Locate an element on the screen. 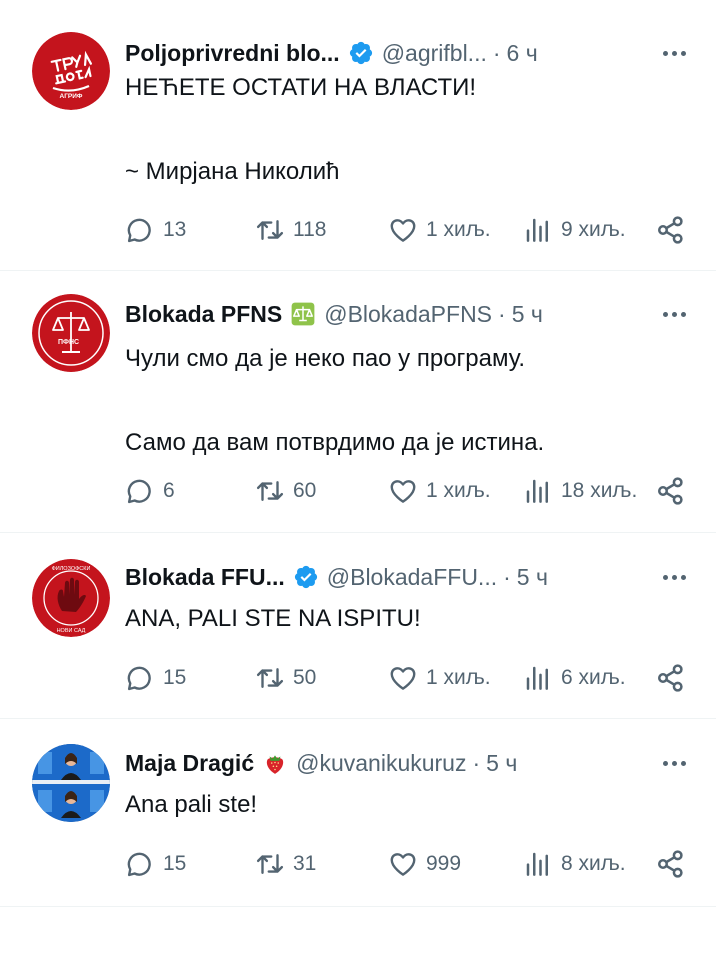  avatar is located at coordinates (71, 783).